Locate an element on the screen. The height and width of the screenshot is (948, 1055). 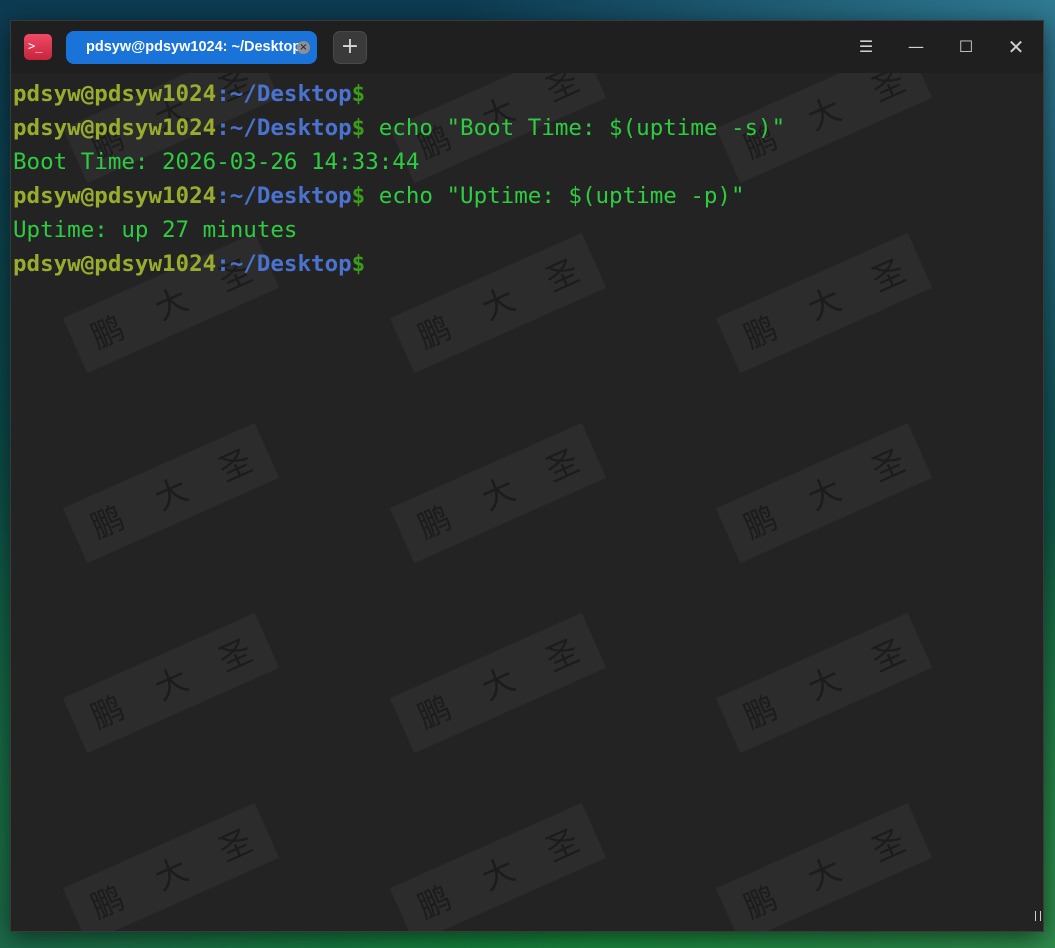
output-line: Uptime: up 27 minutes is located at coordinates (399, 230).